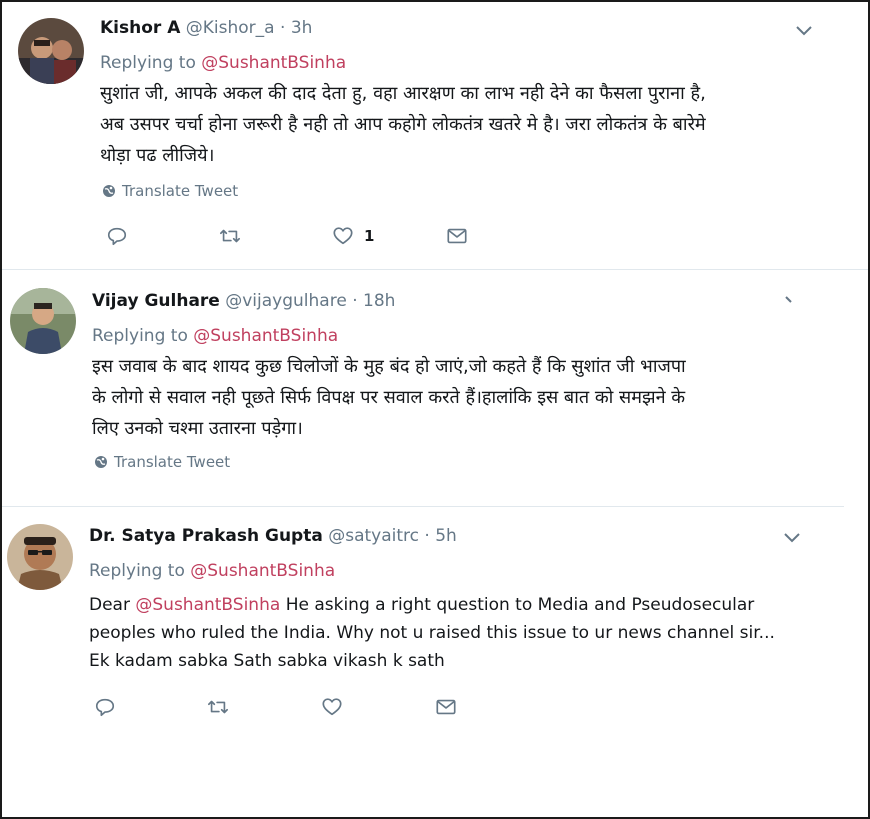 The width and height of the screenshot is (870, 819). Describe the element at coordinates (157, 155) in the screenshot. I see `tweet-text-line: थोड़ा पढ लीजिये।` at that location.